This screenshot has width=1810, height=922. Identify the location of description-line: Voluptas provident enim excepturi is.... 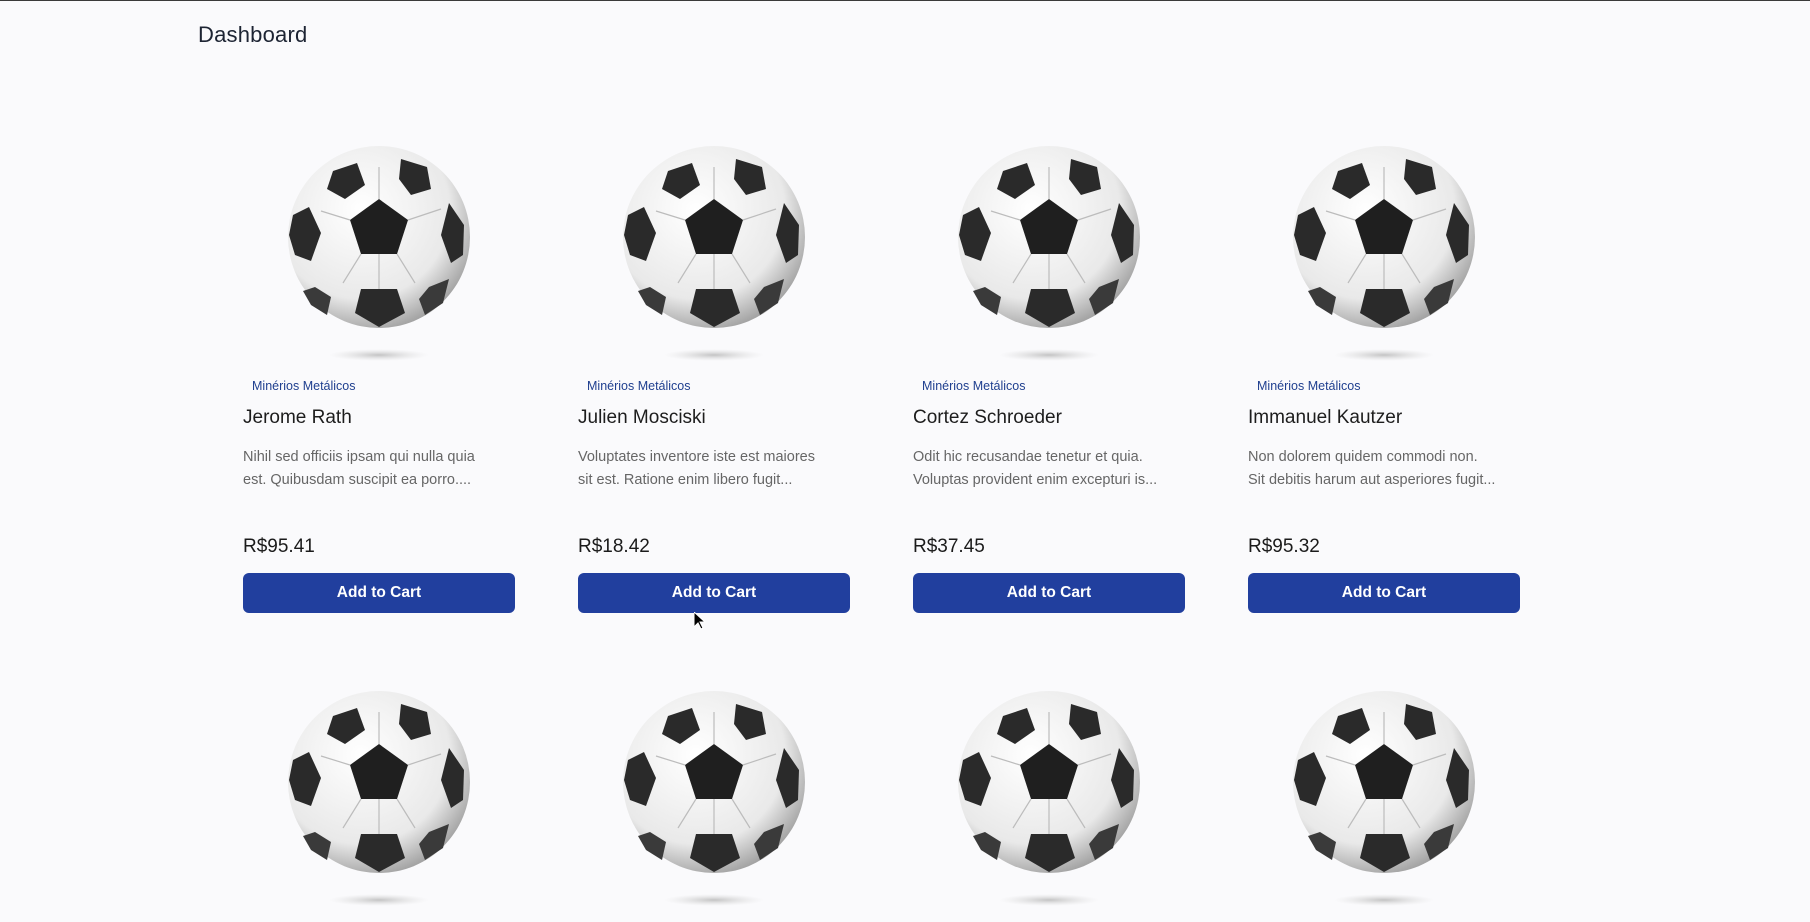
(1035, 480).